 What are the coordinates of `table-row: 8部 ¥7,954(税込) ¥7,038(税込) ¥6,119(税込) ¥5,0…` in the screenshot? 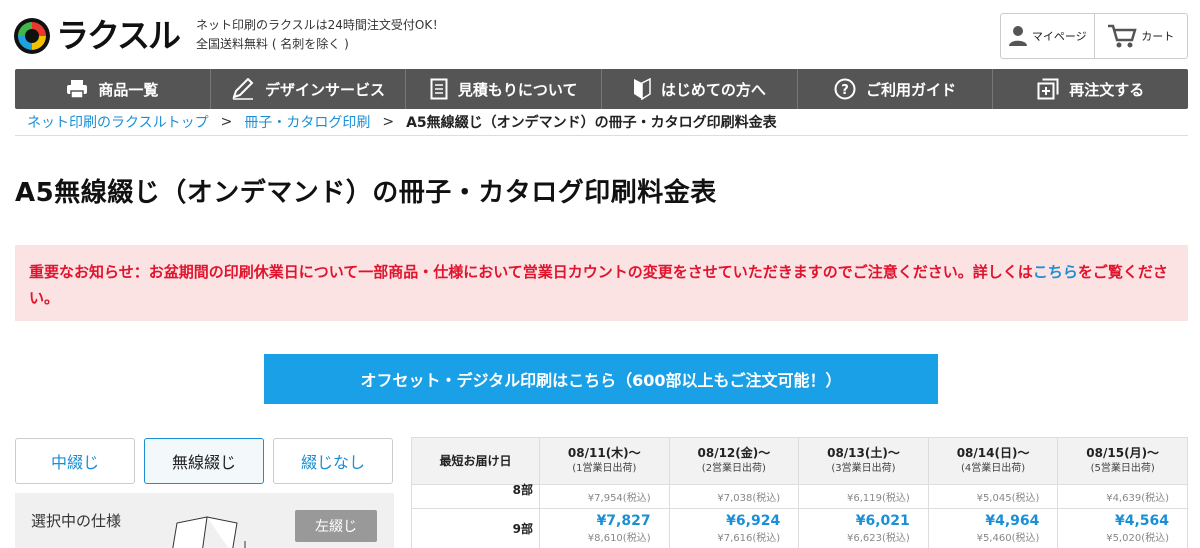 It's located at (799, 496).